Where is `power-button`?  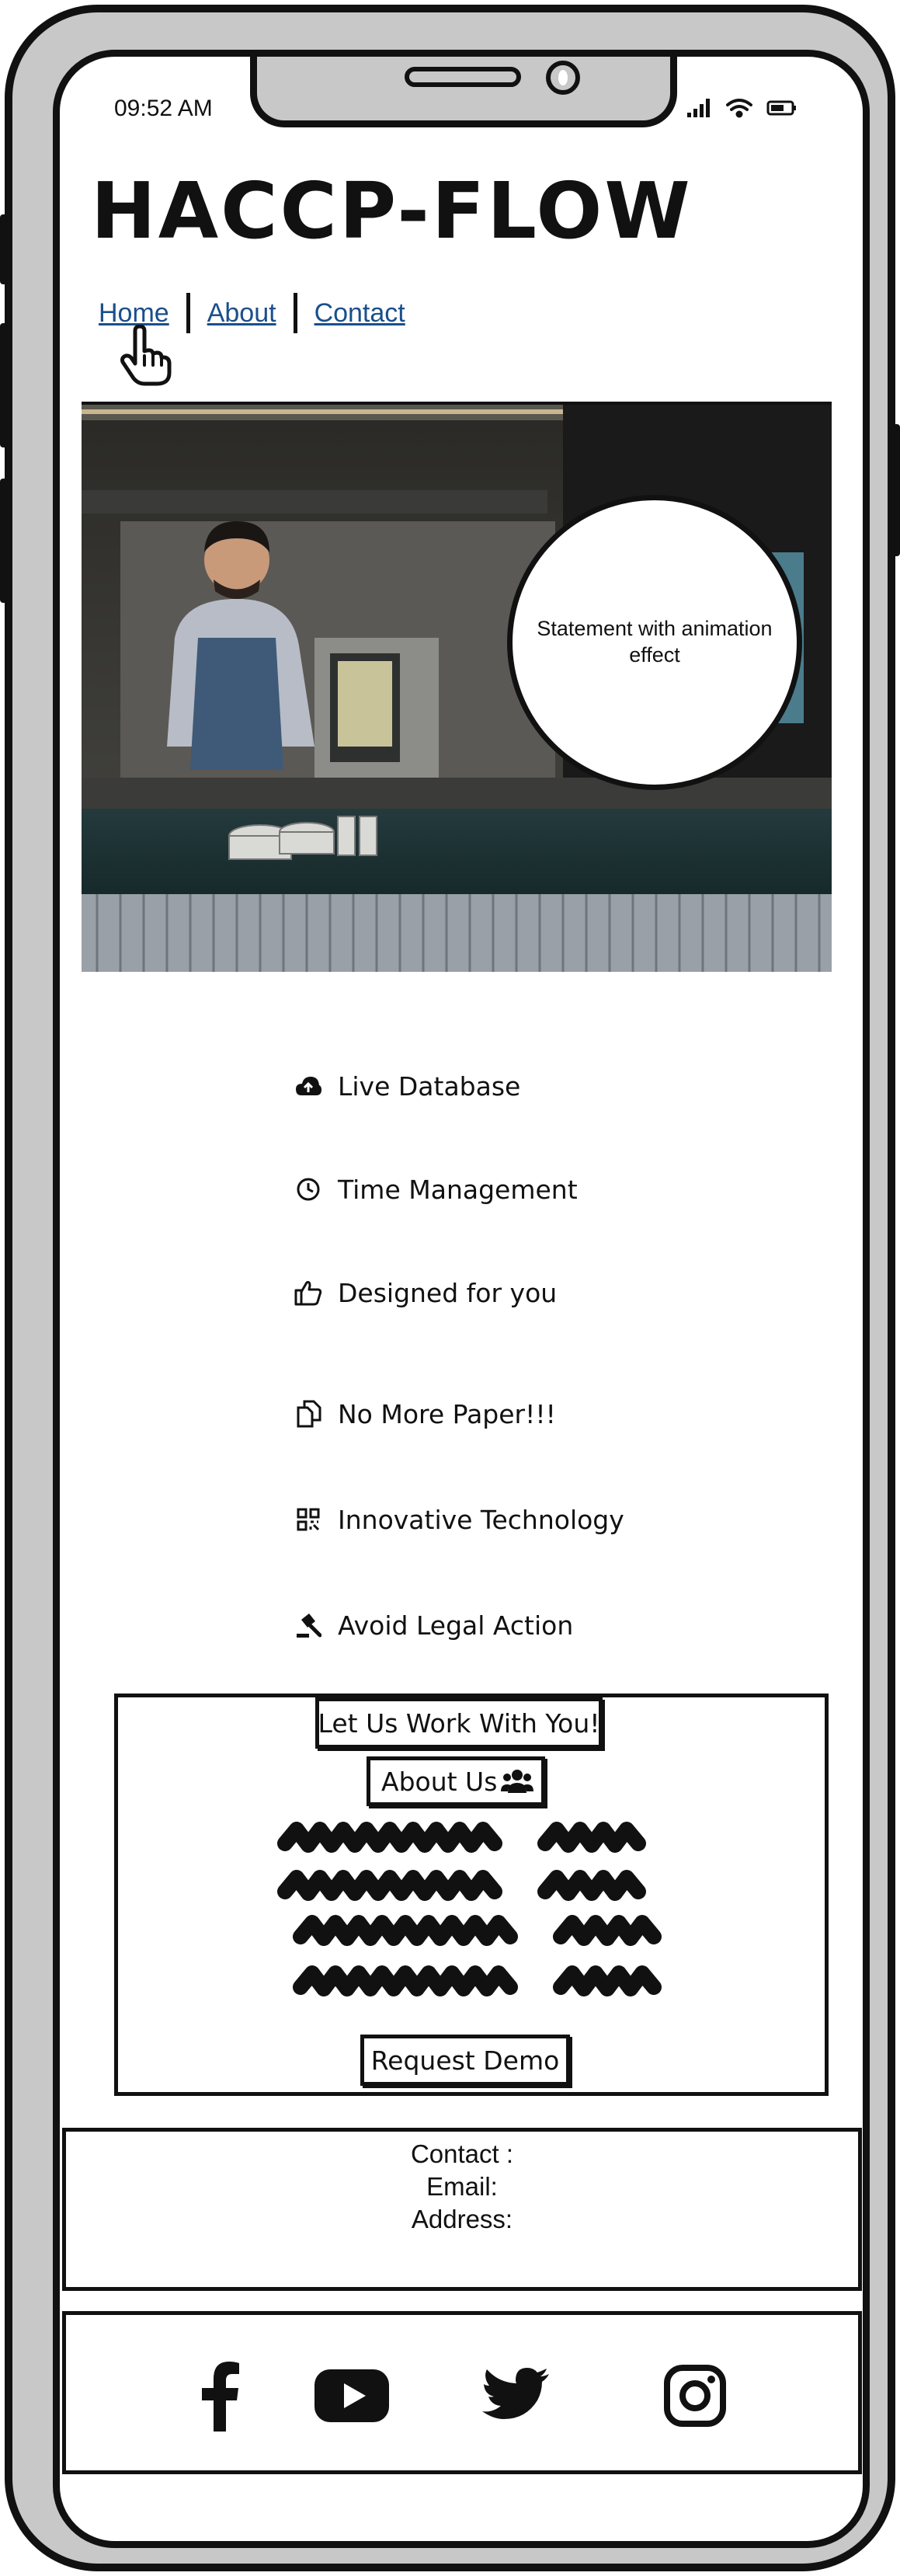
power-button is located at coordinates (896, 490).